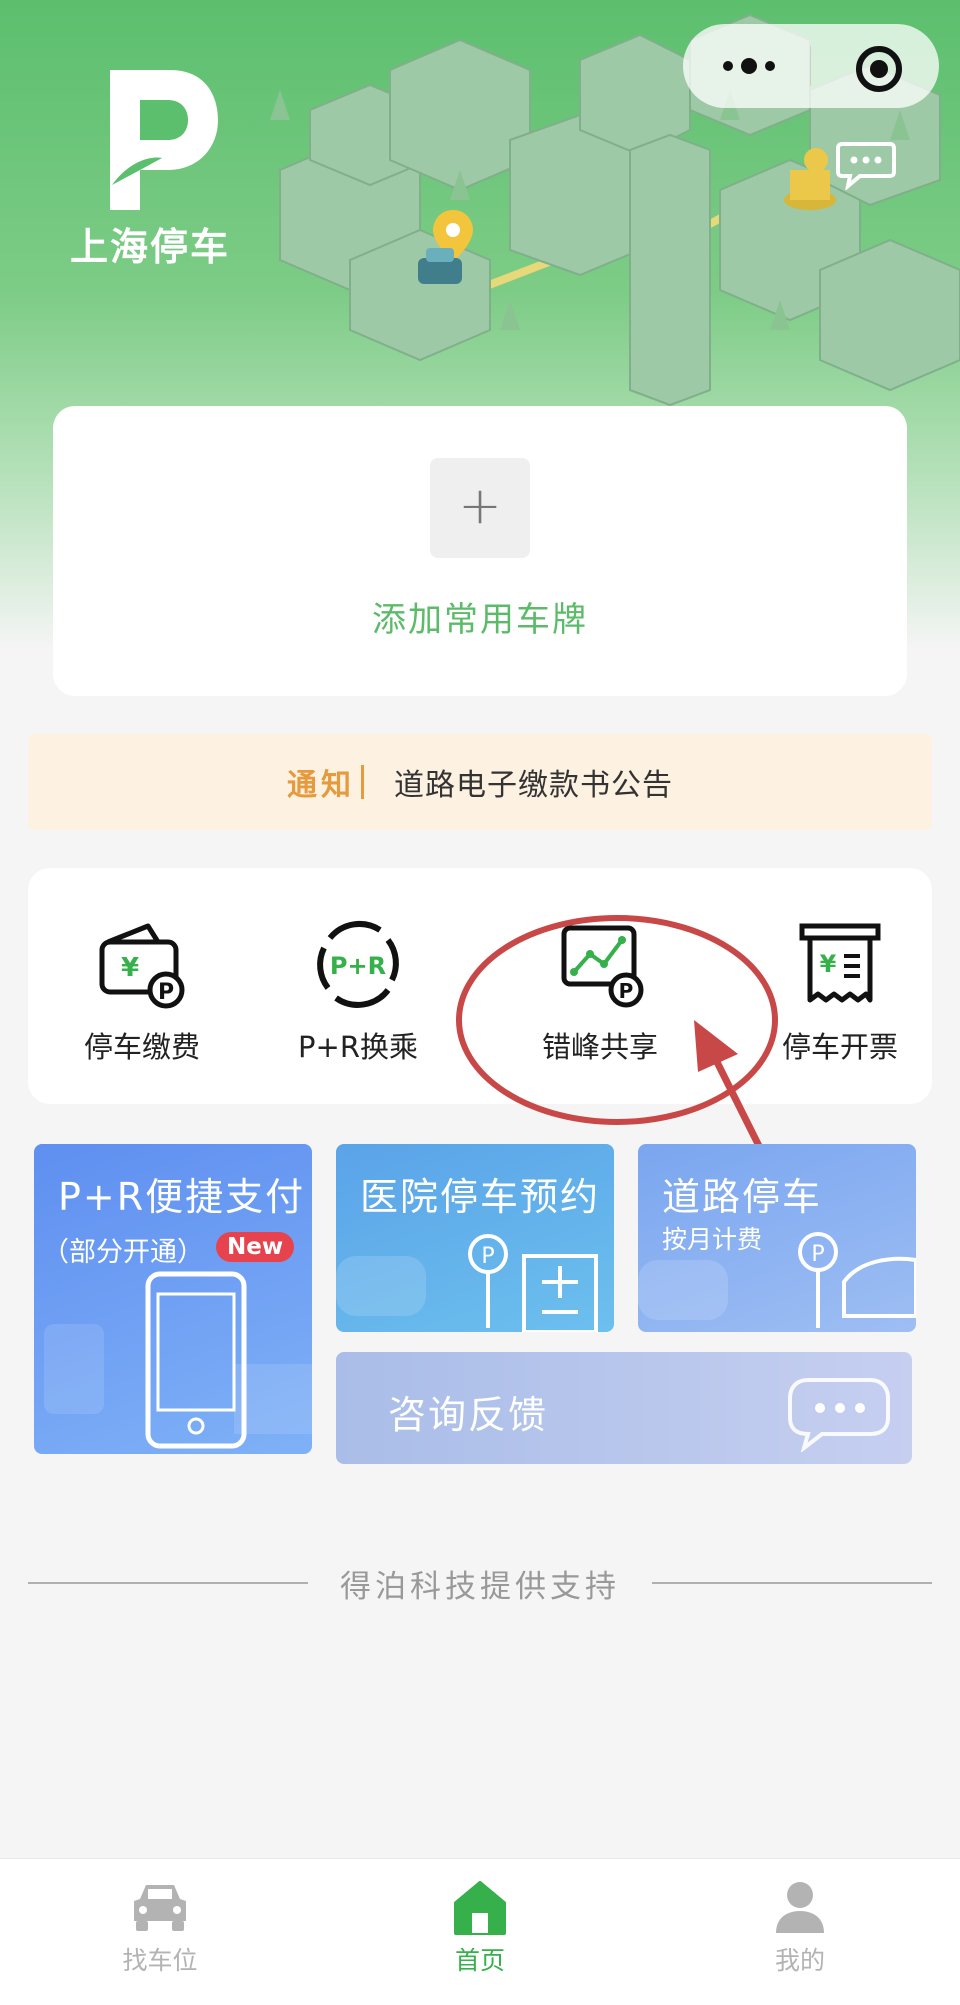 The image size is (960, 2005). Describe the element at coordinates (839, 1415) in the screenshot. I see `chat-bubbles-icon` at that location.